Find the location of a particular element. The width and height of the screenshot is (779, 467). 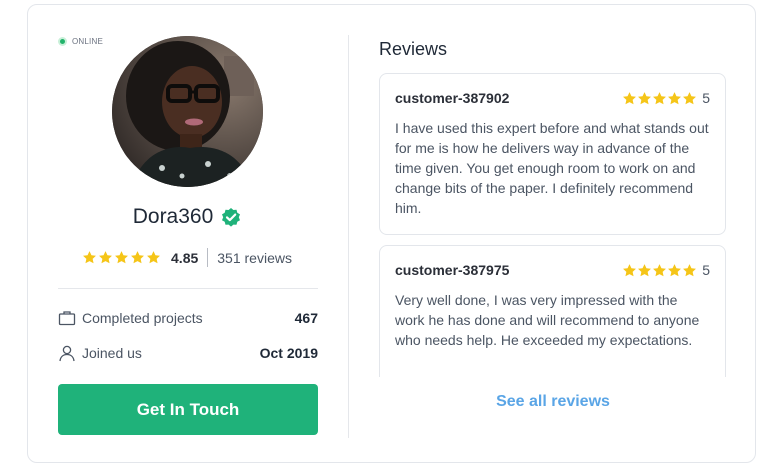

profile-divider is located at coordinates (188, 288).